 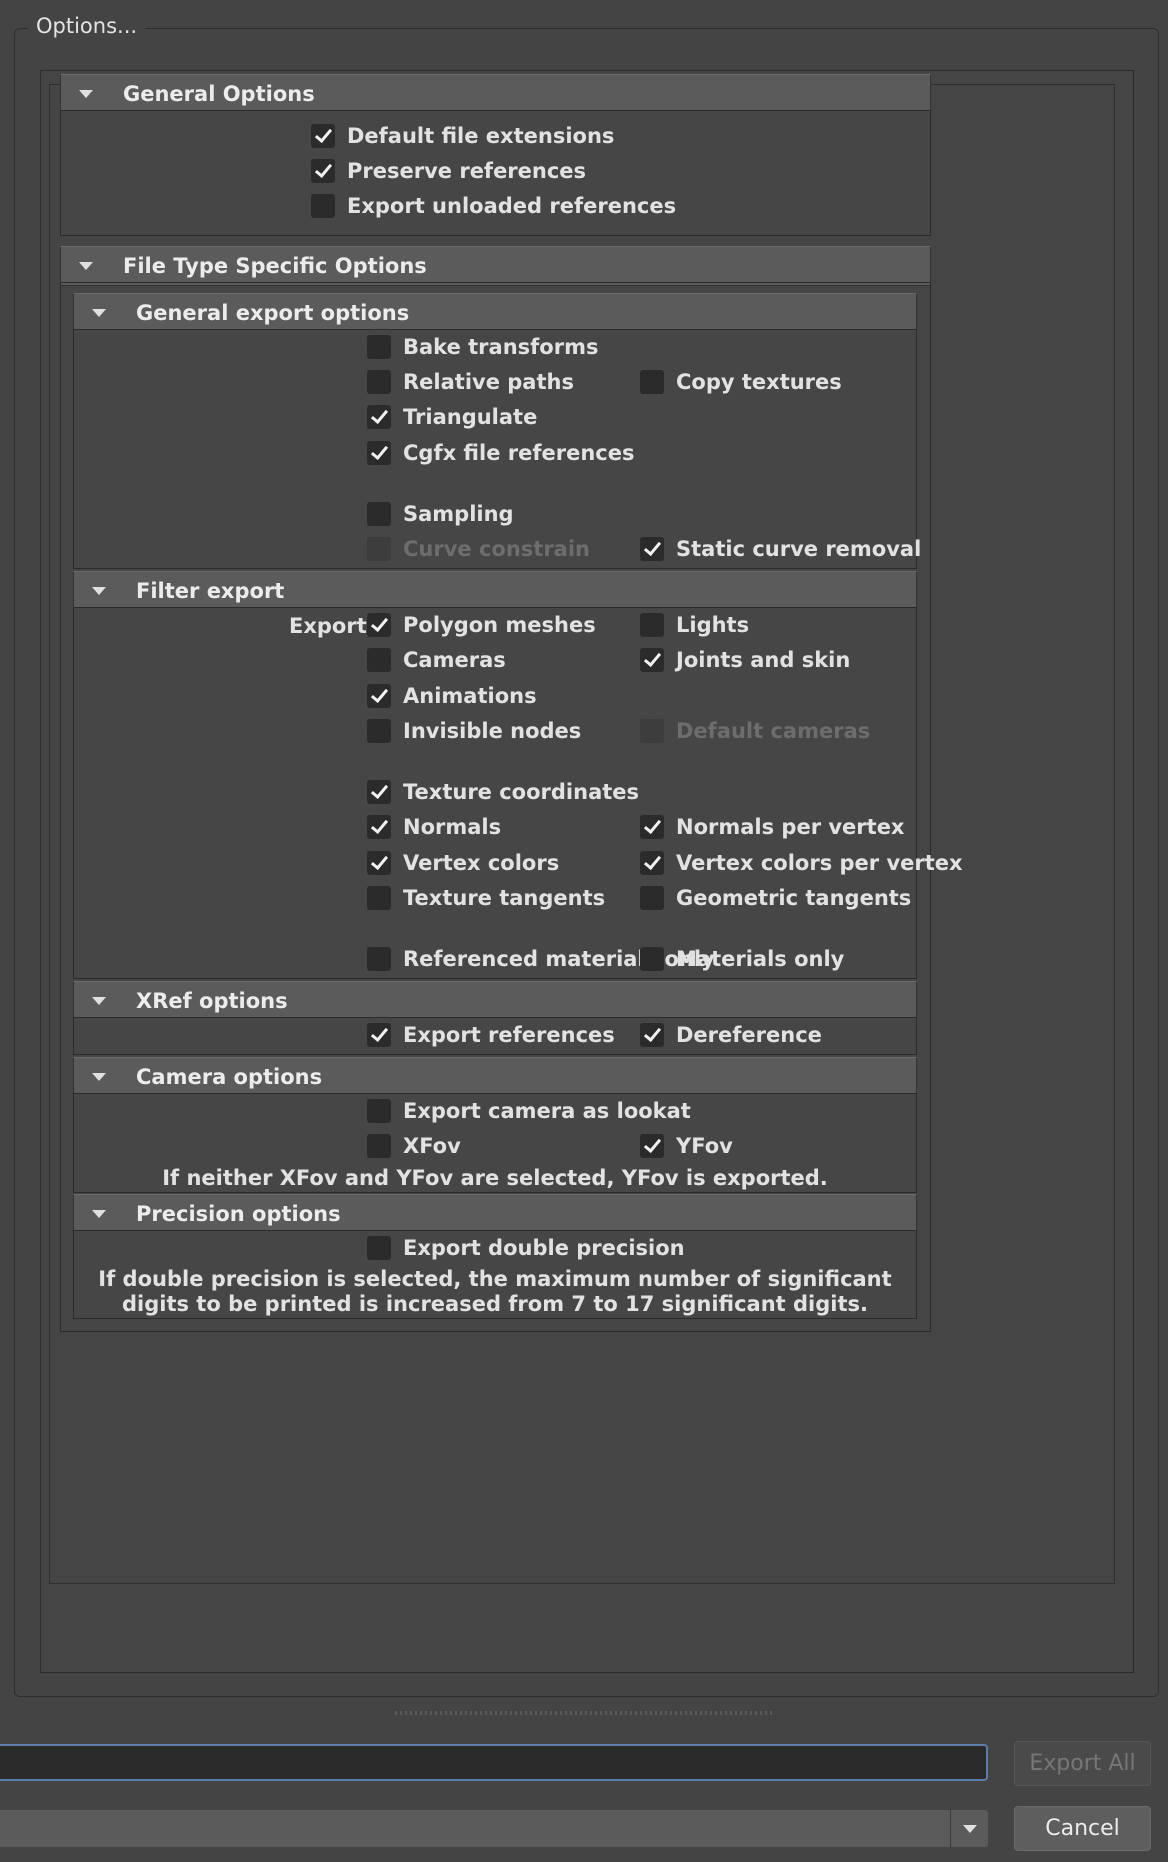 I want to click on splitter-handle, so click(x=585, y=1713).